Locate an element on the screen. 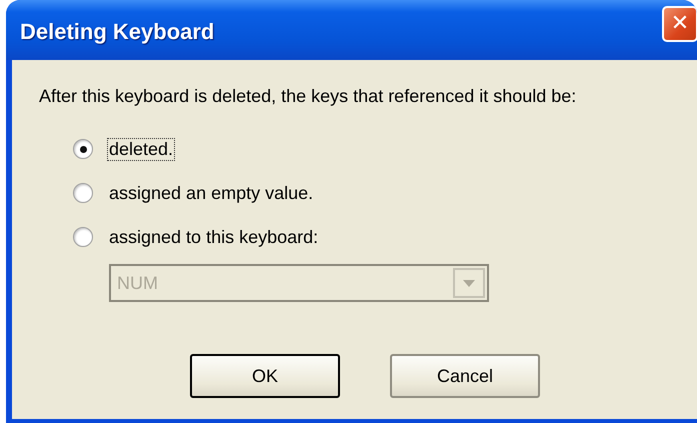  window-title: Deleting Keyboard is located at coordinates (117, 31).